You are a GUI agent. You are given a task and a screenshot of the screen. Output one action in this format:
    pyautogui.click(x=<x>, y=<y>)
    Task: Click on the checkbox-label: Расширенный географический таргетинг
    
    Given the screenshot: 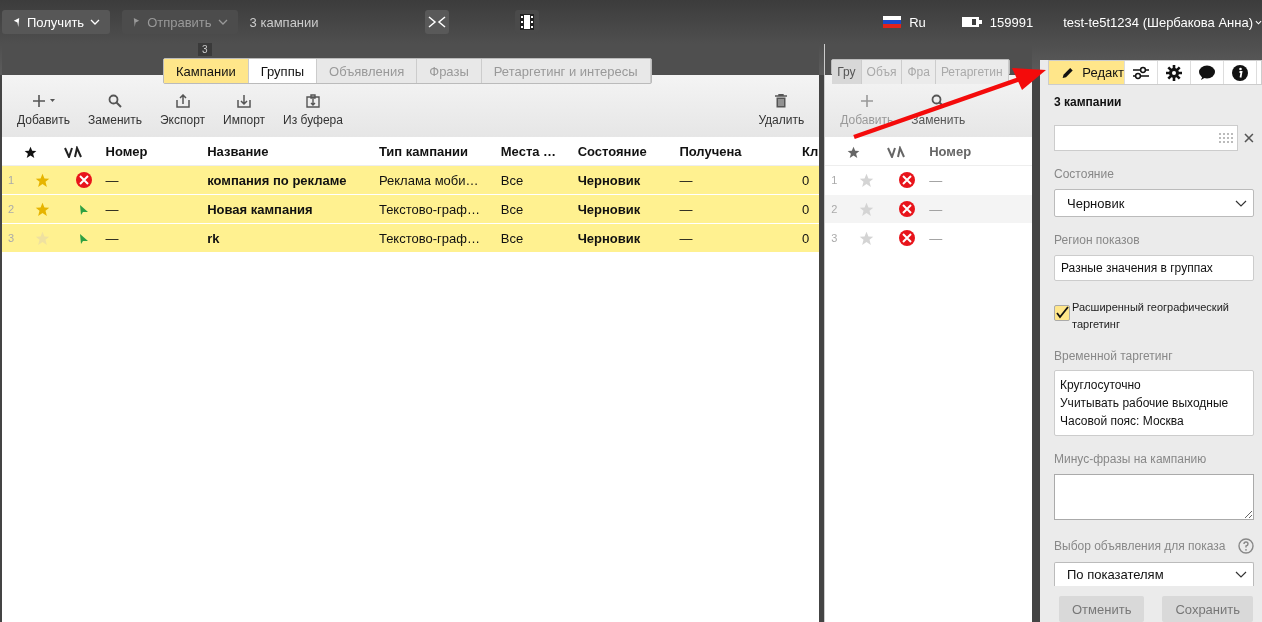 What is the action you would take?
    pyautogui.click(x=1151, y=316)
    